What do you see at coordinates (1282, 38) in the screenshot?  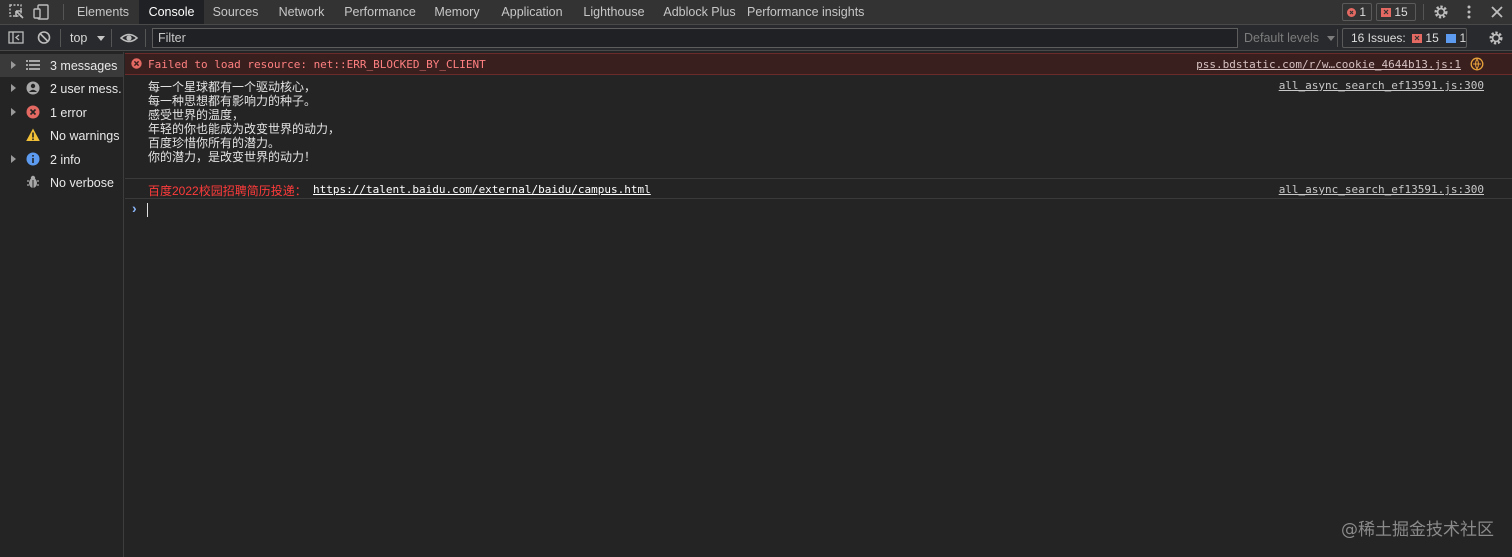 I see `log-levels-label: Default levels` at bounding box center [1282, 38].